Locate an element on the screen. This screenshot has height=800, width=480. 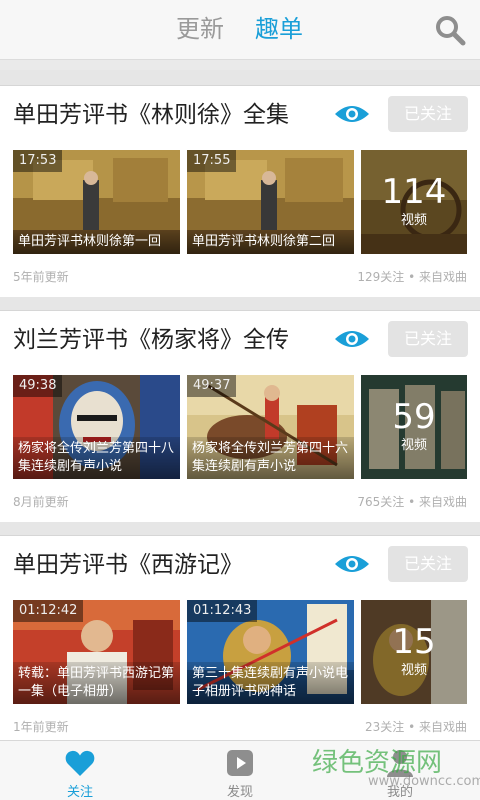
nav-follow: 关注 is located at coordinates (80, 770).